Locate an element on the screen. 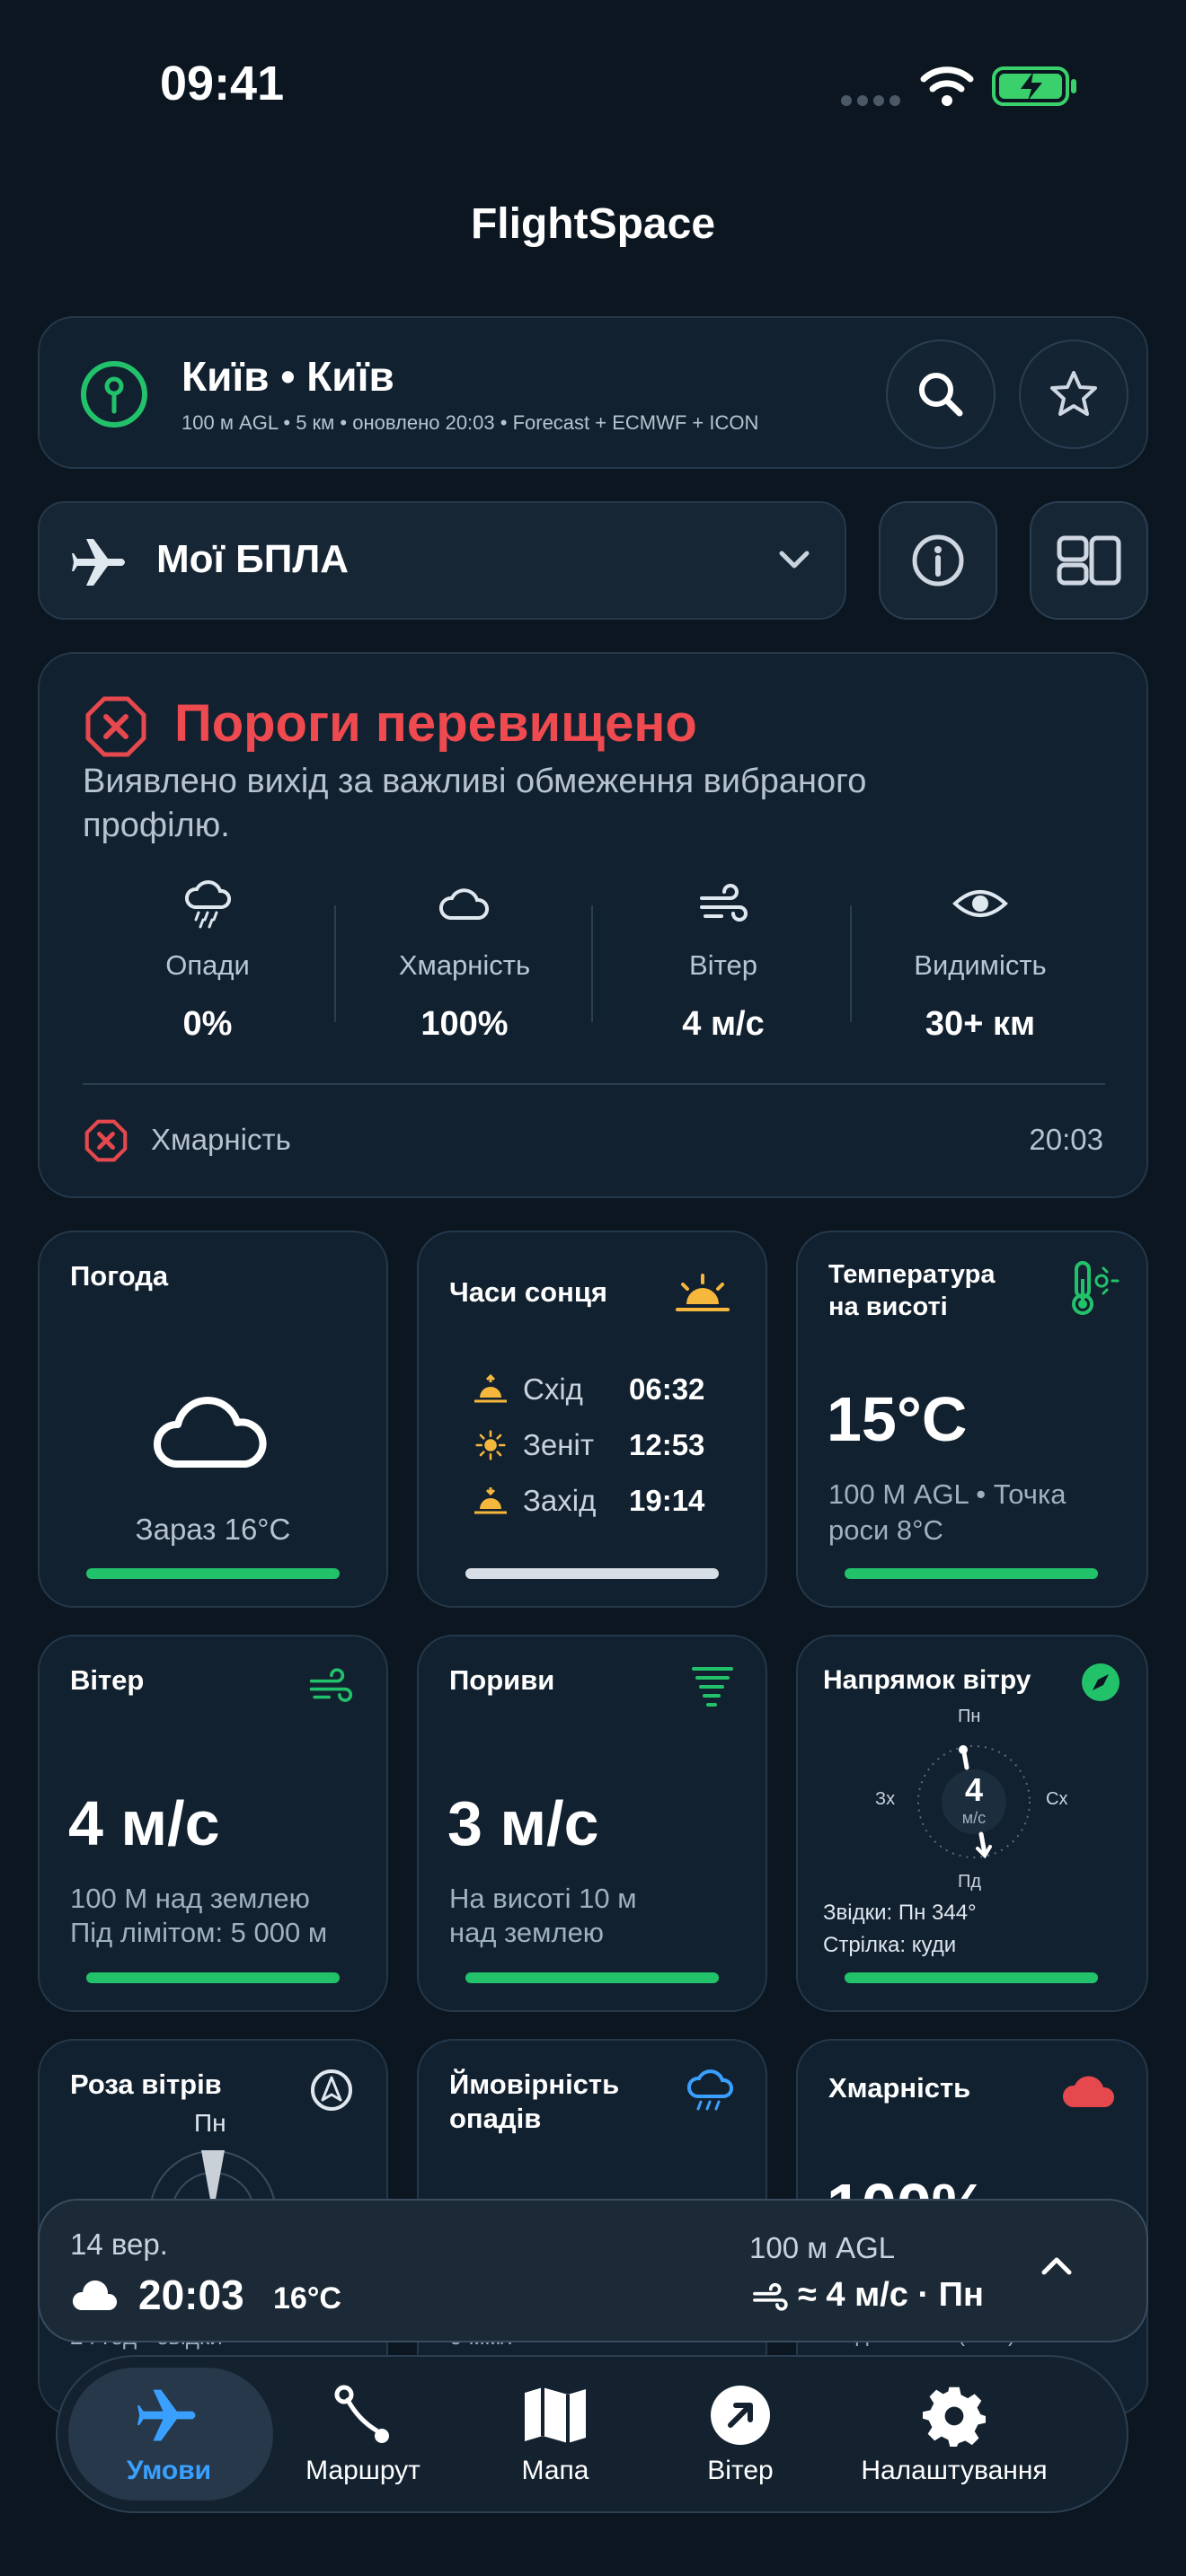 Image resolution: width=1186 pixels, height=2576 pixels. metric-visibility: Видимість 30+ км is located at coordinates (980, 961).